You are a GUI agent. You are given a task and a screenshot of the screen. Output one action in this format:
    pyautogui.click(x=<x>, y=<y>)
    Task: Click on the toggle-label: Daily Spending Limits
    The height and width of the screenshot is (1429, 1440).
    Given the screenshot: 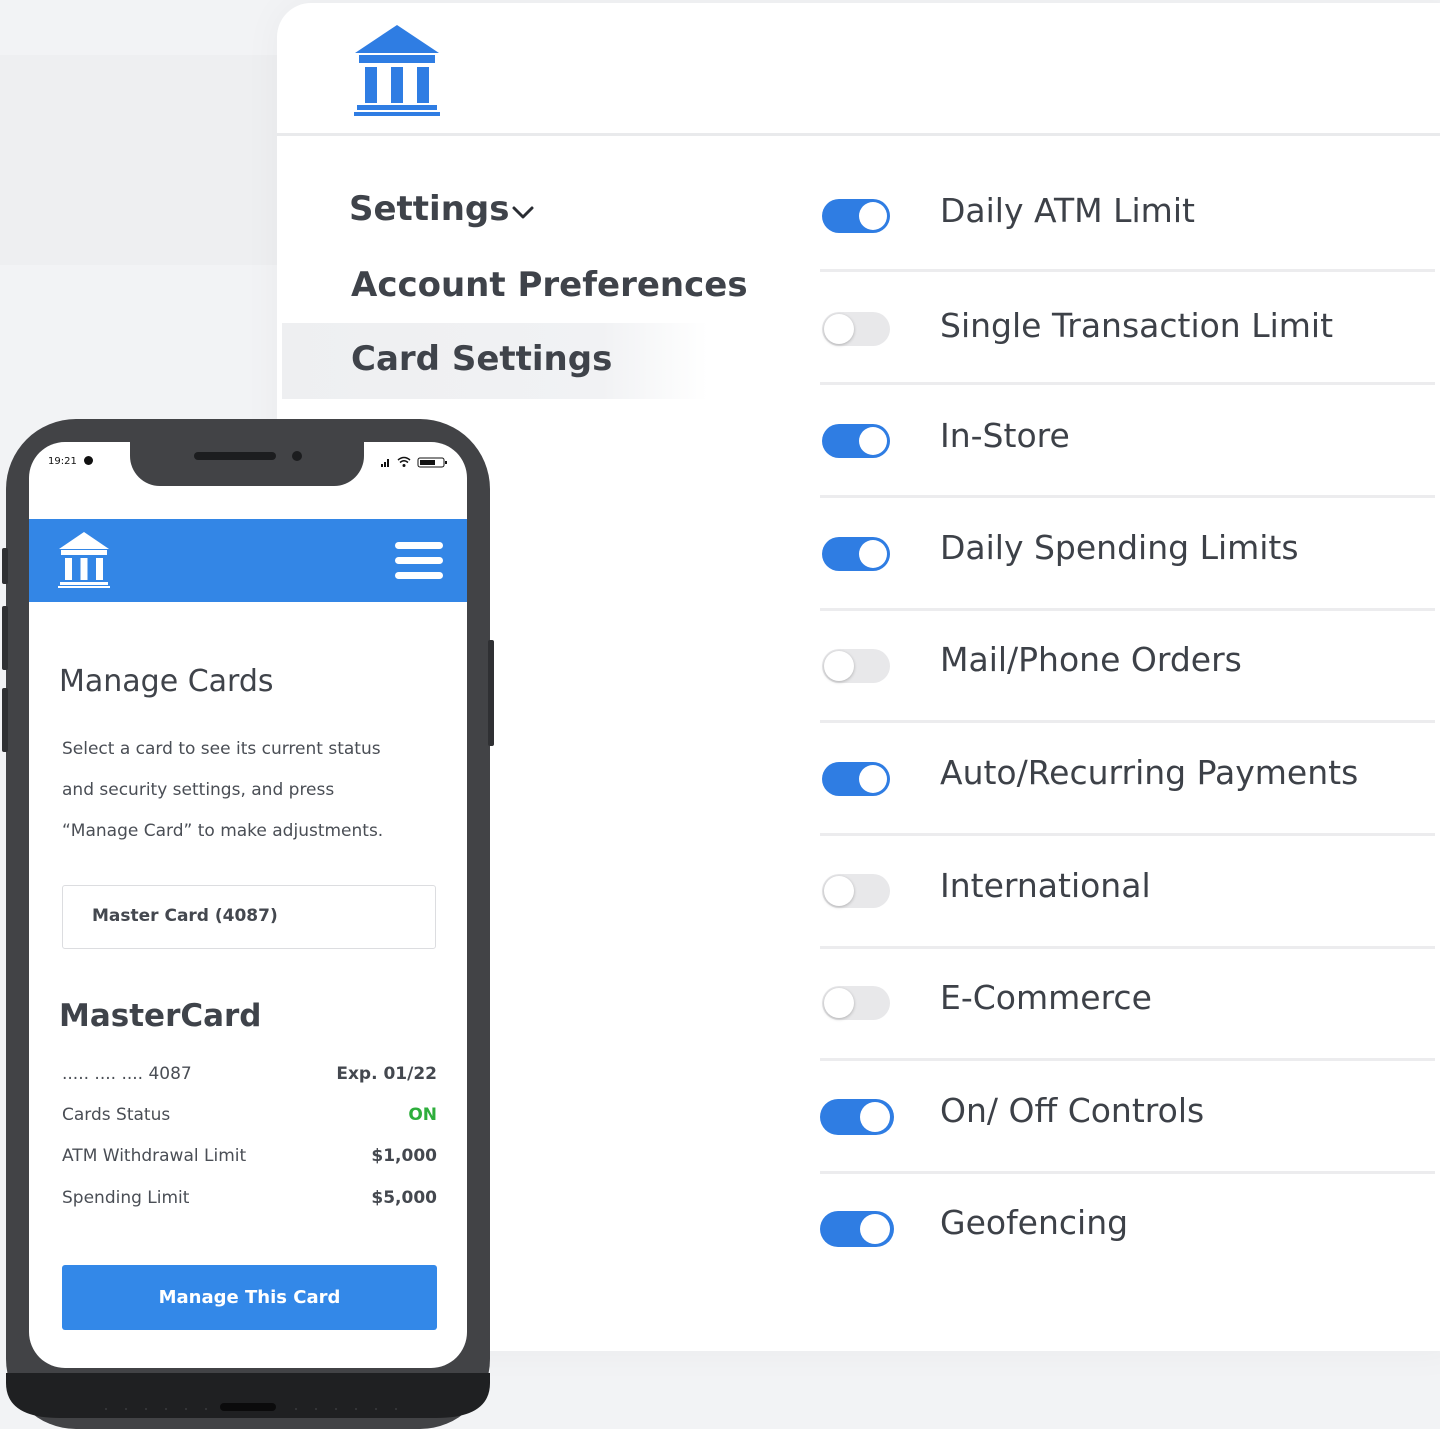 What is the action you would take?
    pyautogui.click(x=1119, y=547)
    